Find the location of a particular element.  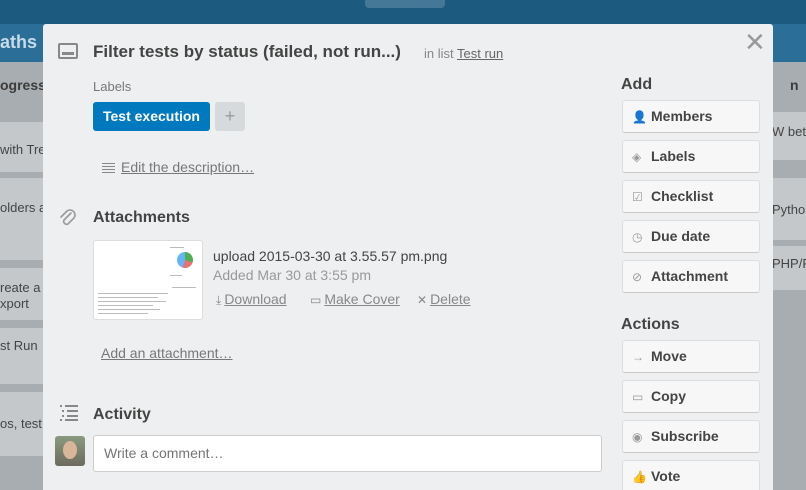

paperclip-icon is located at coordinates (68, 217).